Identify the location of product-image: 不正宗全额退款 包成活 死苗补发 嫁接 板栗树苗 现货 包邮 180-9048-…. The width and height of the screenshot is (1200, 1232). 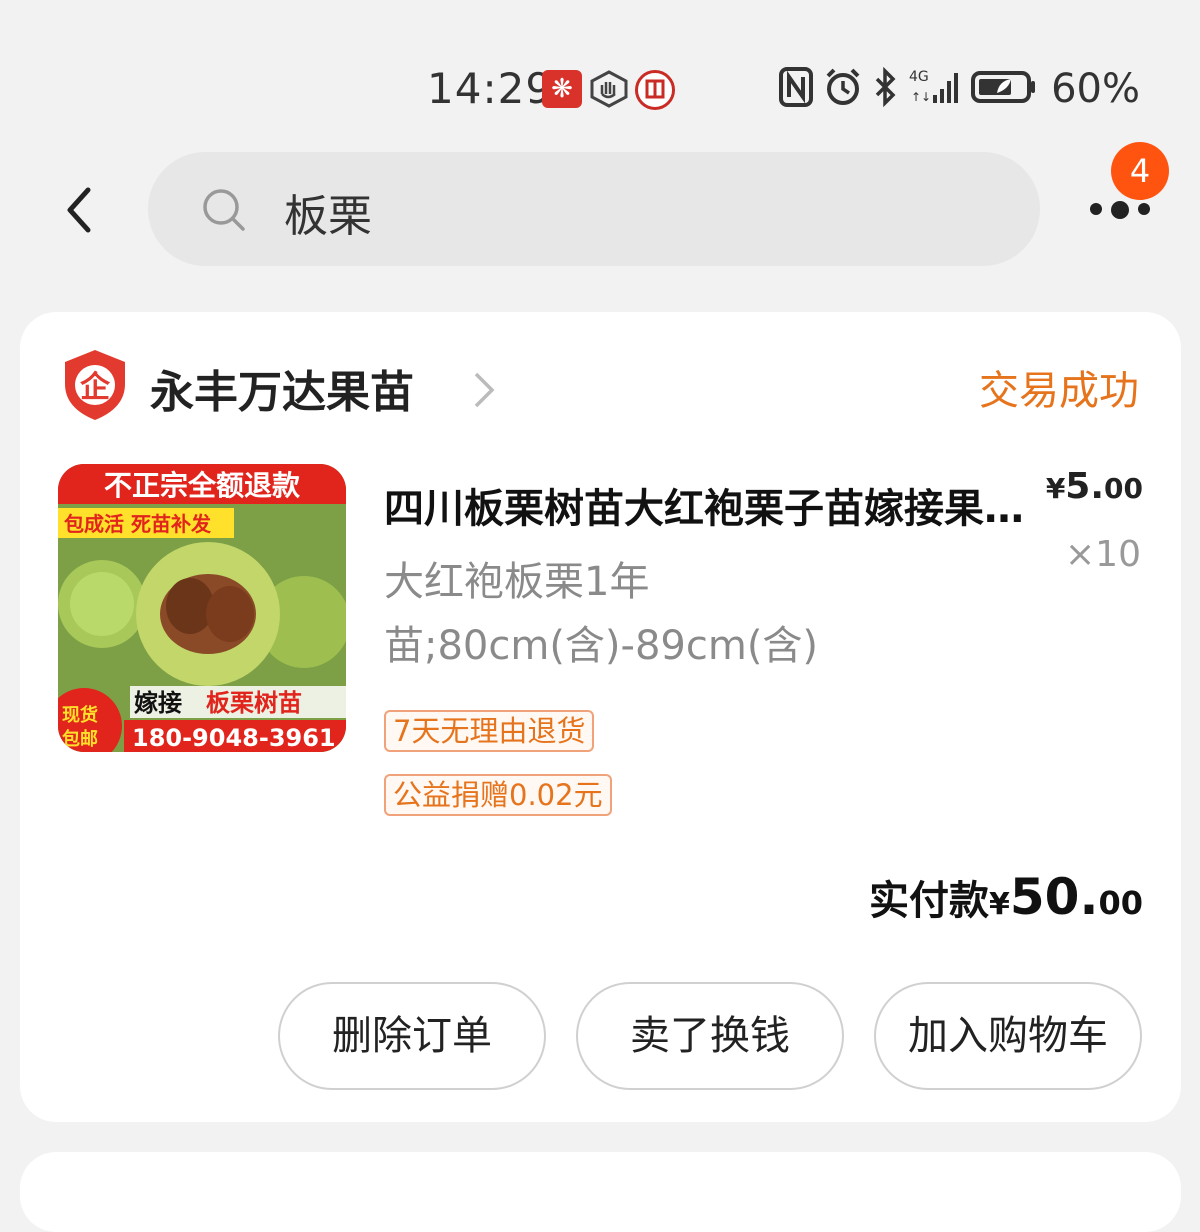
(202, 608).